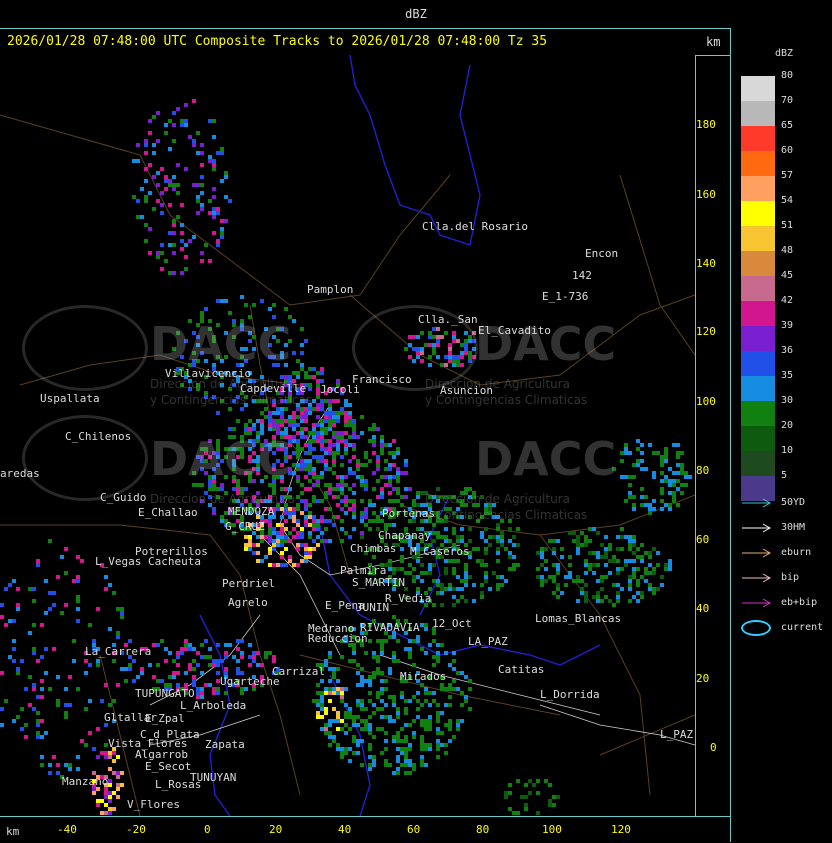  What do you see at coordinates (706, 263) in the screenshot?
I see `y-tick-label: 140` at bounding box center [706, 263].